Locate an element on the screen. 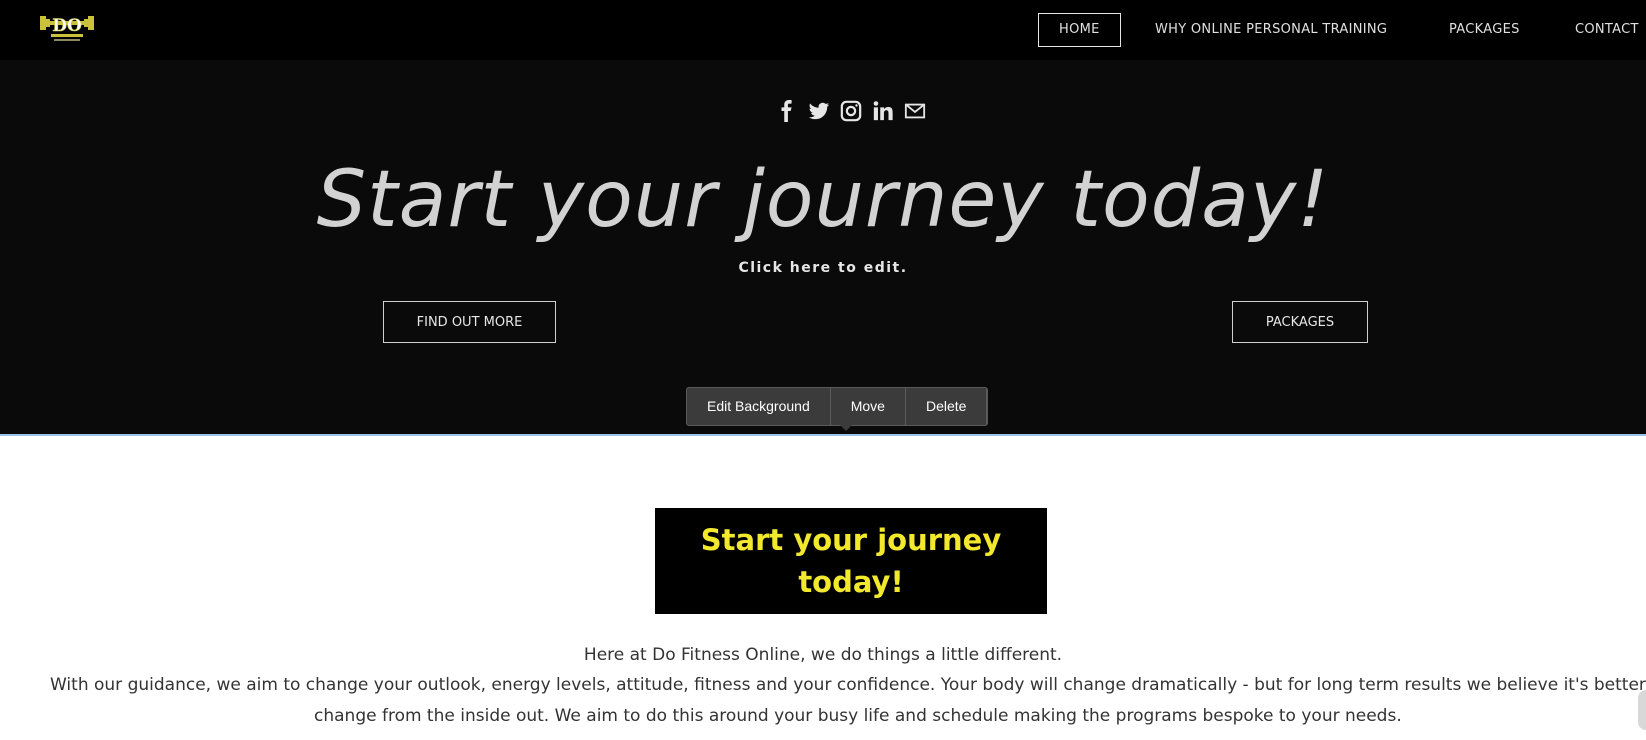 This screenshot has width=1646, height=740. delete-button: Delete is located at coordinates (947, 406).